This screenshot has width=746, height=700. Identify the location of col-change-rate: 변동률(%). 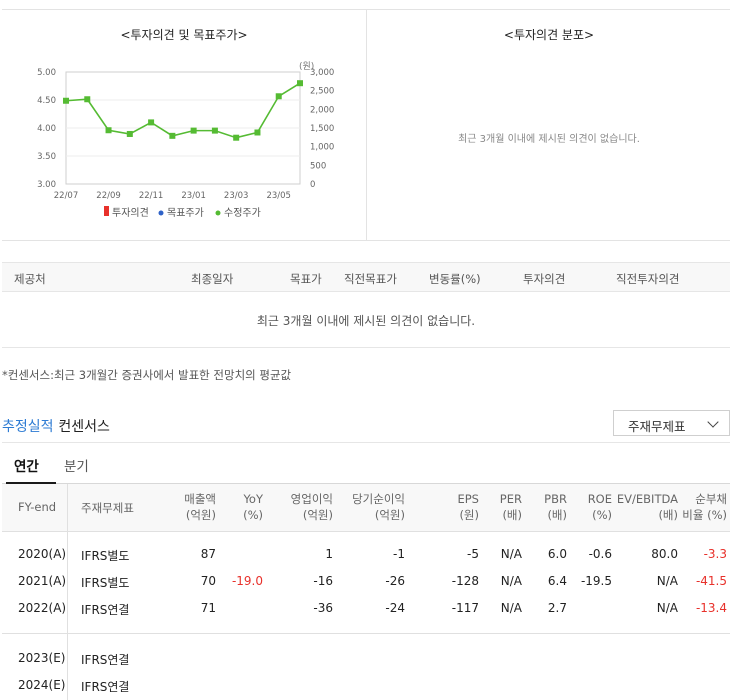
(455, 279).